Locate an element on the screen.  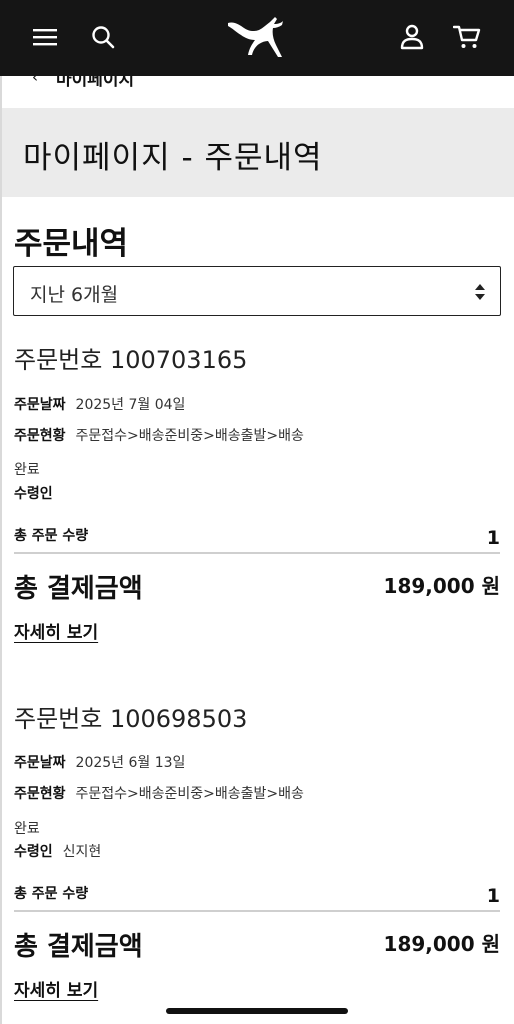
order-recipient-value: 신지현 is located at coordinates (82, 852).